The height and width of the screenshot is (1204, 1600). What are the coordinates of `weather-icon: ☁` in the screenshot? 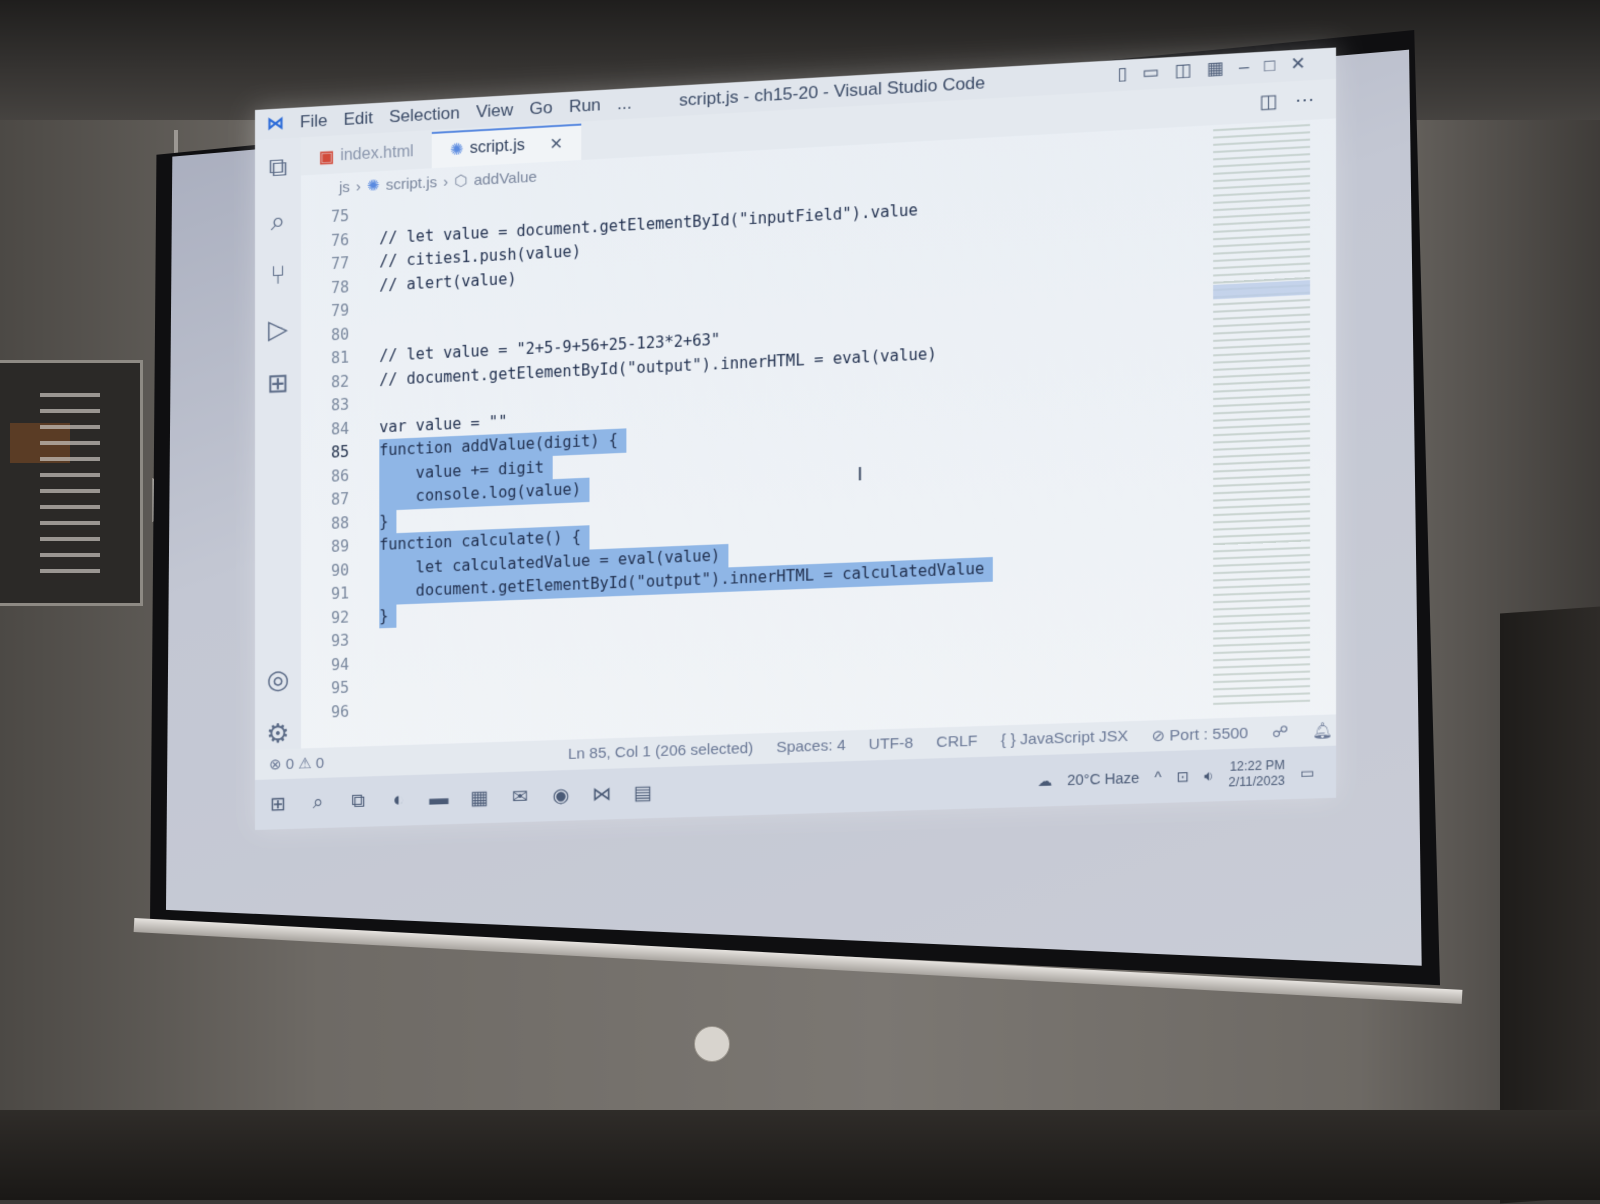 It's located at (1045, 780).